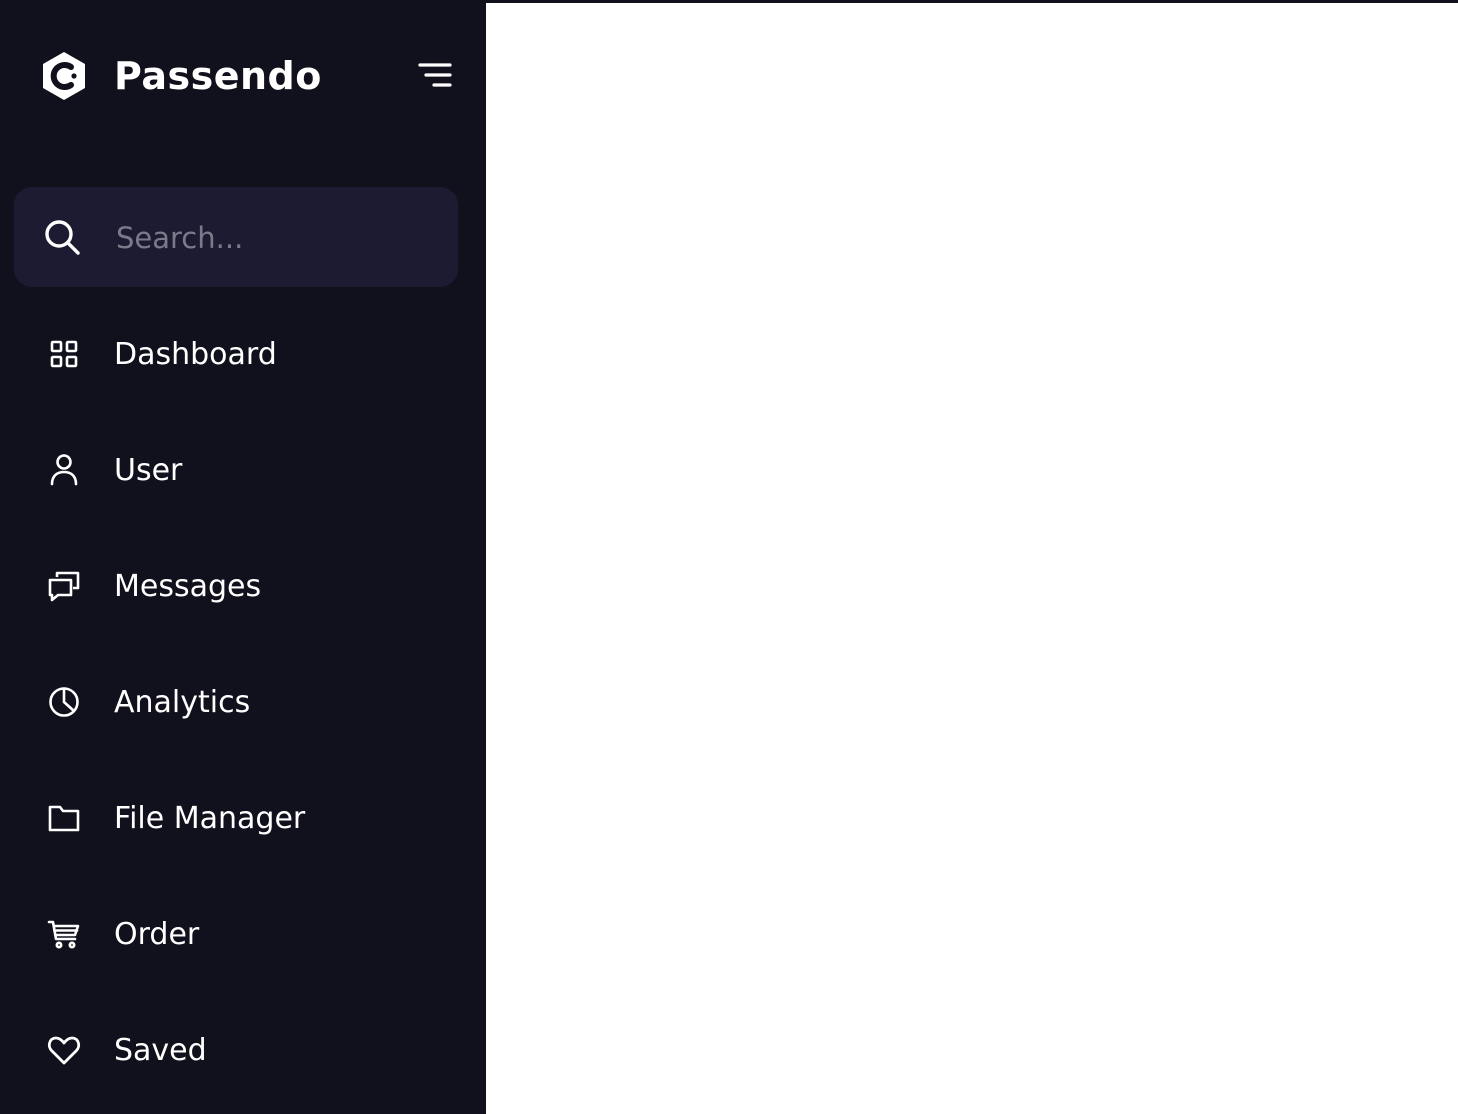 The width and height of the screenshot is (1458, 1114). What do you see at coordinates (243, 934) in the screenshot?
I see `sidebar-item-order: Order` at bounding box center [243, 934].